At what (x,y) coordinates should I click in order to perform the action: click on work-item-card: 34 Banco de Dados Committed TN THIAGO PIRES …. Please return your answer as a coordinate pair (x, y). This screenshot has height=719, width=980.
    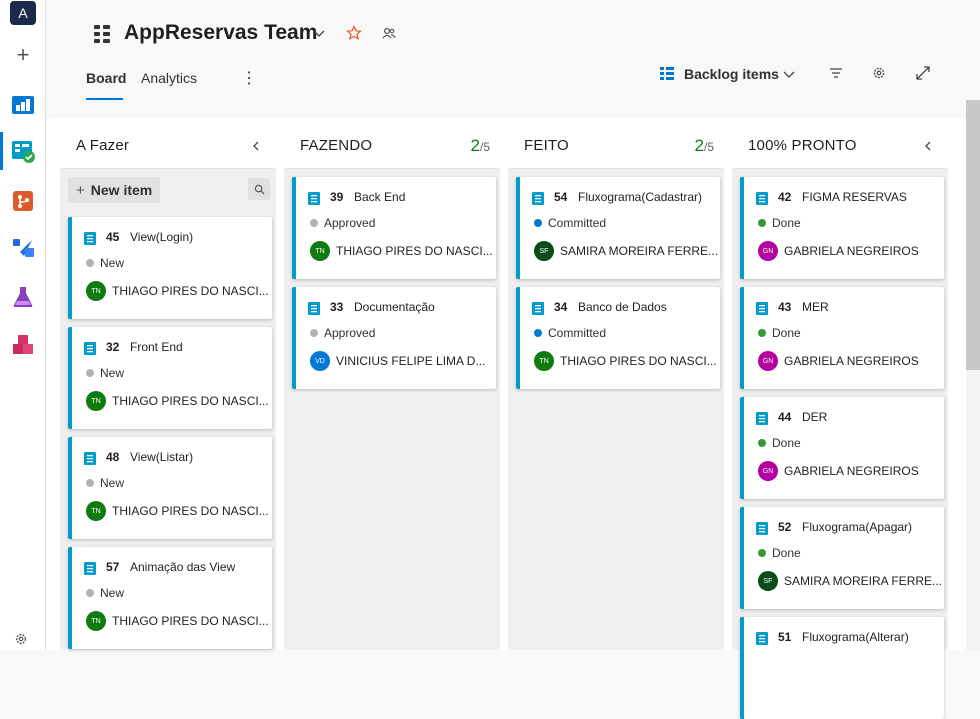
    Looking at the image, I should click on (618, 338).